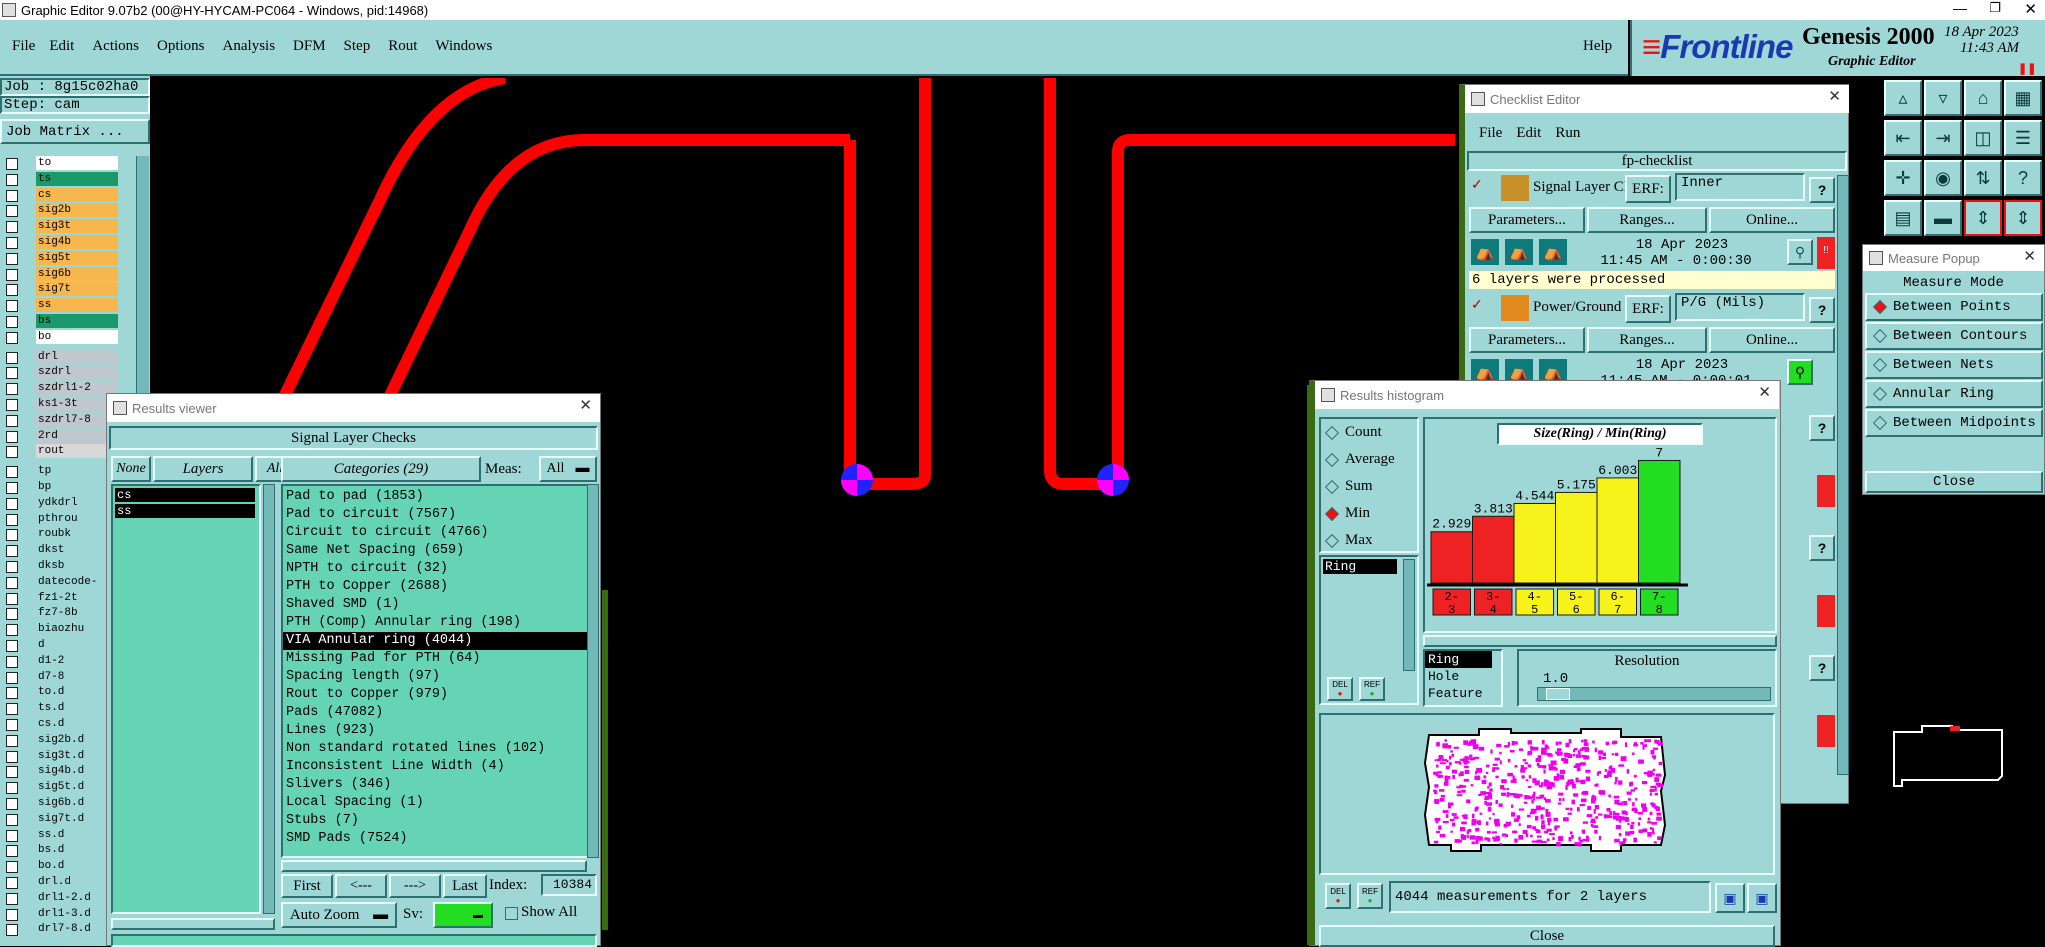  What do you see at coordinates (249, 46) in the screenshot?
I see `menu-analysis: Analysis` at bounding box center [249, 46].